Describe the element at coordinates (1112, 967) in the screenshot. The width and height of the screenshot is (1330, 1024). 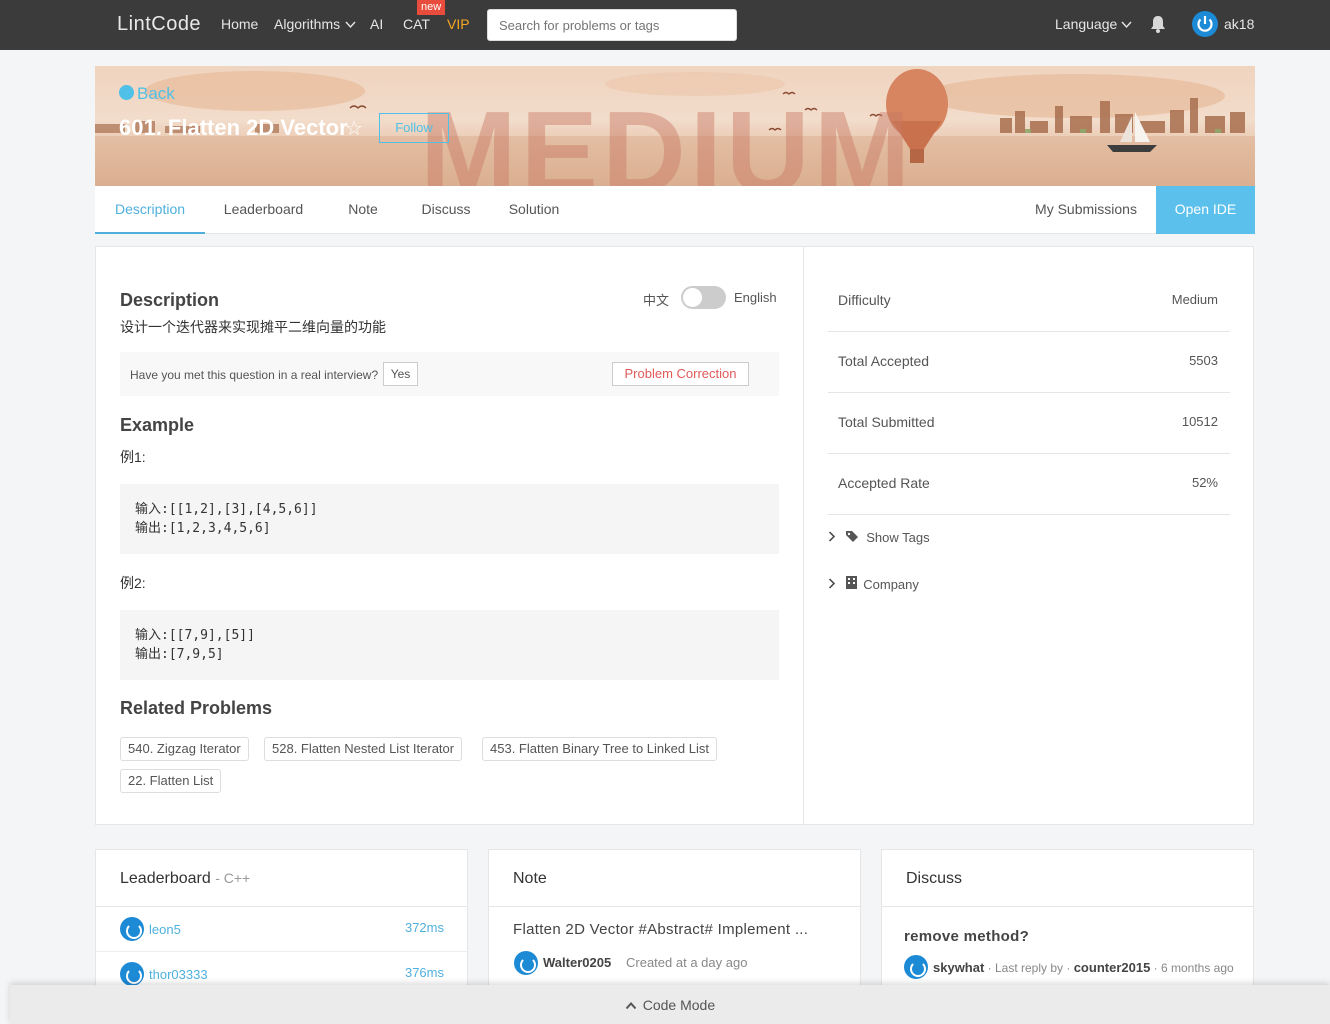
I see `last-replier: counter2015` at that location.